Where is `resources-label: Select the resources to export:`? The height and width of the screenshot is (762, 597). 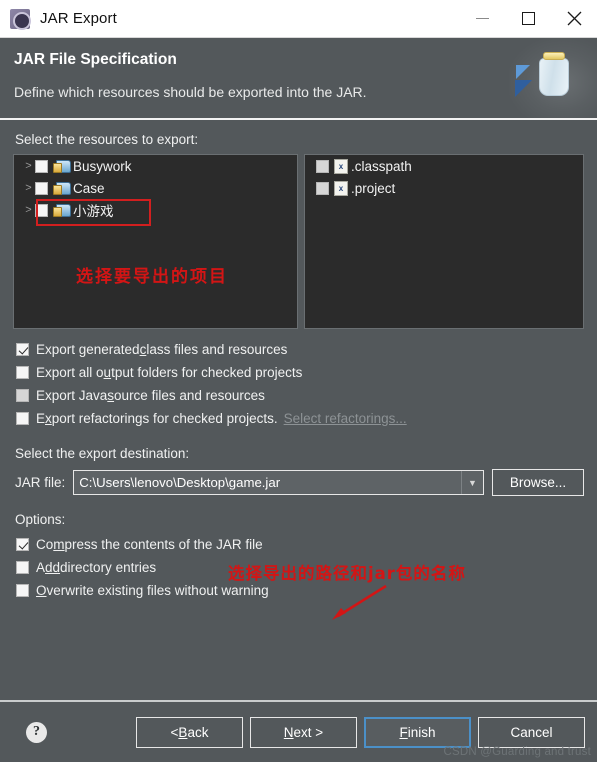
resources-label: Select the resources to export: is located at coordinates (107, 139).